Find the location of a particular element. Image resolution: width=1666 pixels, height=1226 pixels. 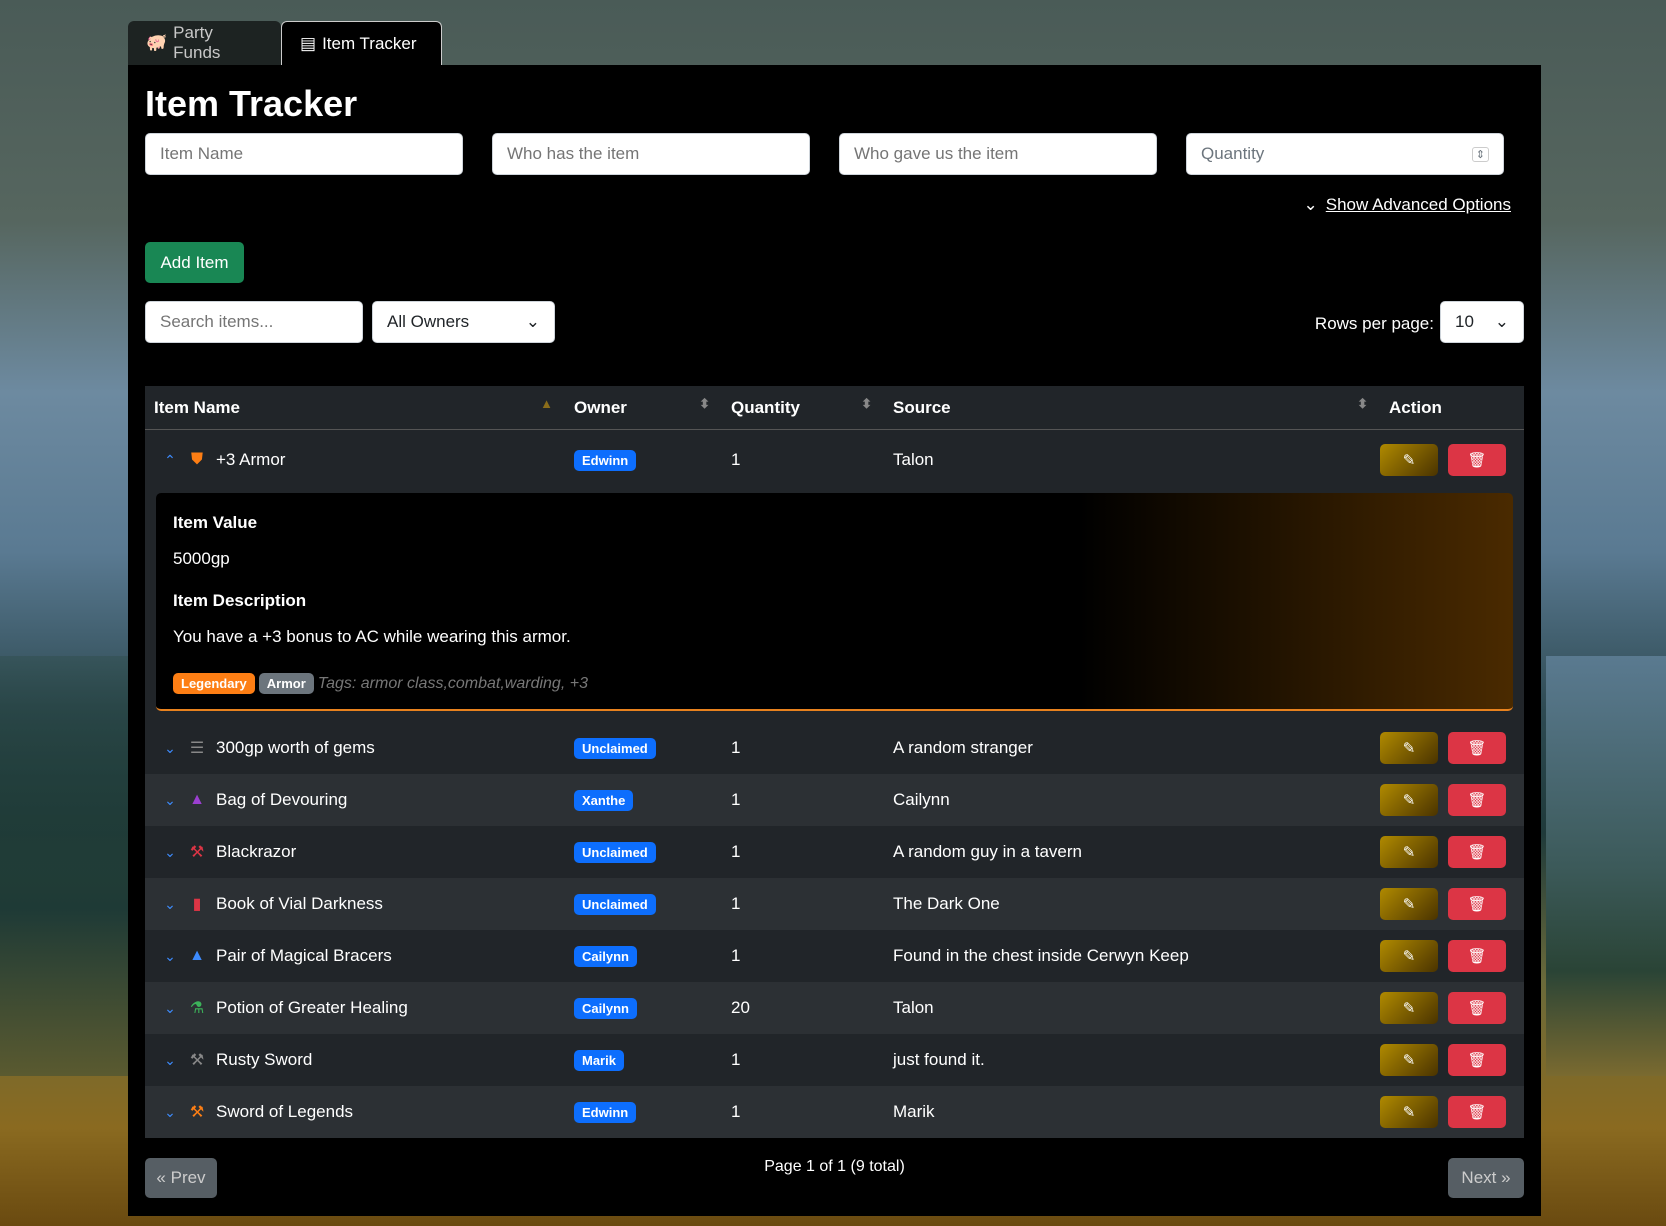

source-cell: The Dark One is located at coordinates (946, 903).